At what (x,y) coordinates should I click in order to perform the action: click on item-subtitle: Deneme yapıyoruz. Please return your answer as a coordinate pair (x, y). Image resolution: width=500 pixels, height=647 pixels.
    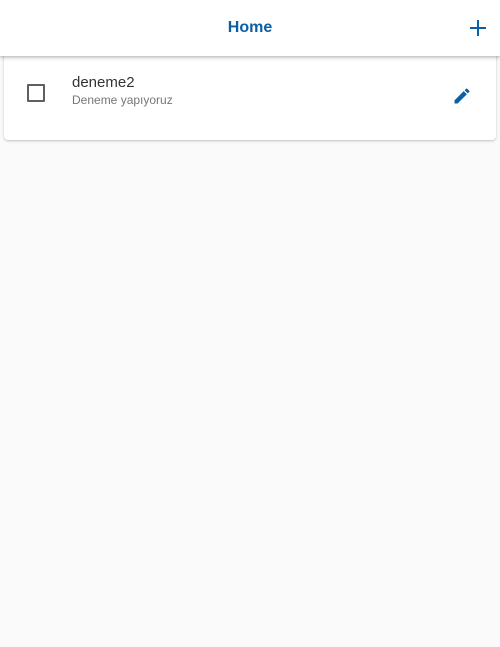
    Looking at the image, I should click on (122, 100).